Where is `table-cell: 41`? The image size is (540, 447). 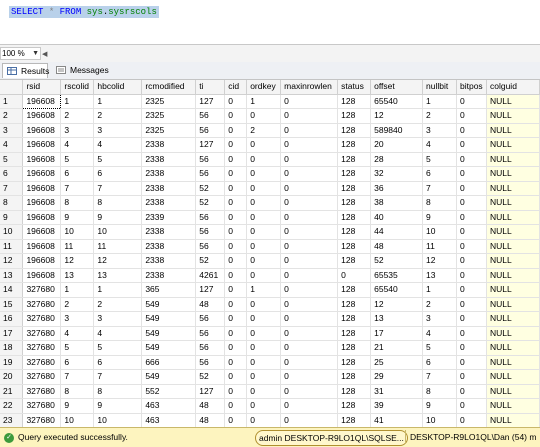
table-cell: 41 is located at coordinates (397, 420).